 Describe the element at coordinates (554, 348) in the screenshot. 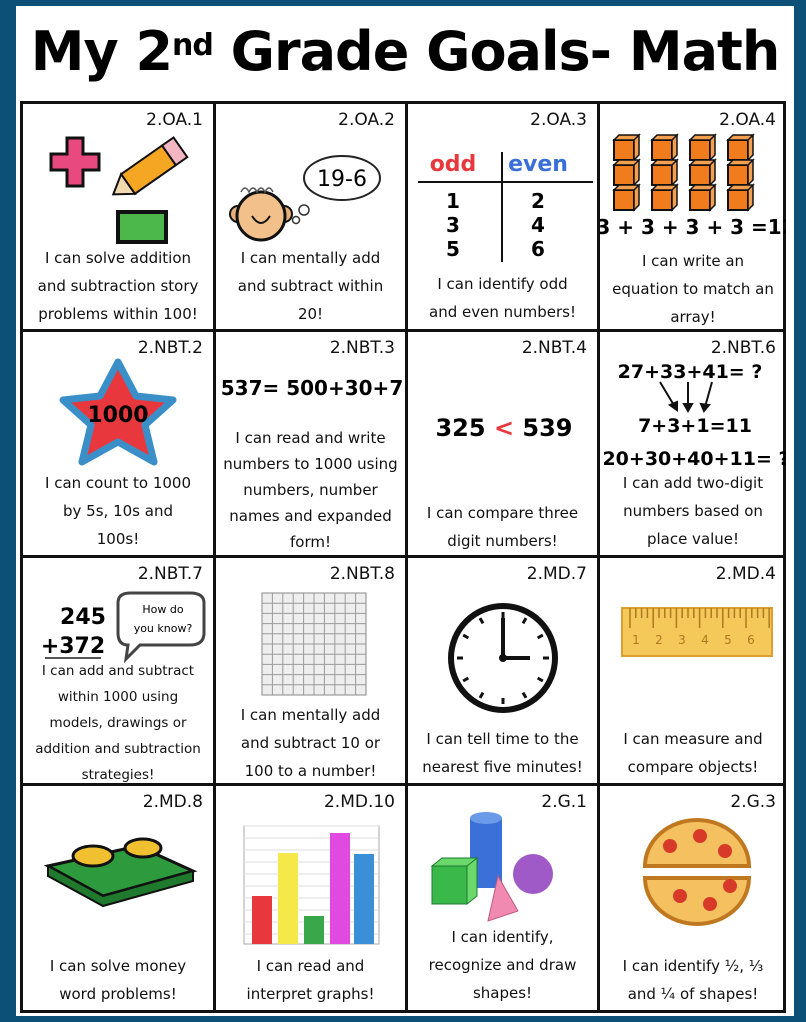

I see `standard-code: 2.NBT.4` at that location.